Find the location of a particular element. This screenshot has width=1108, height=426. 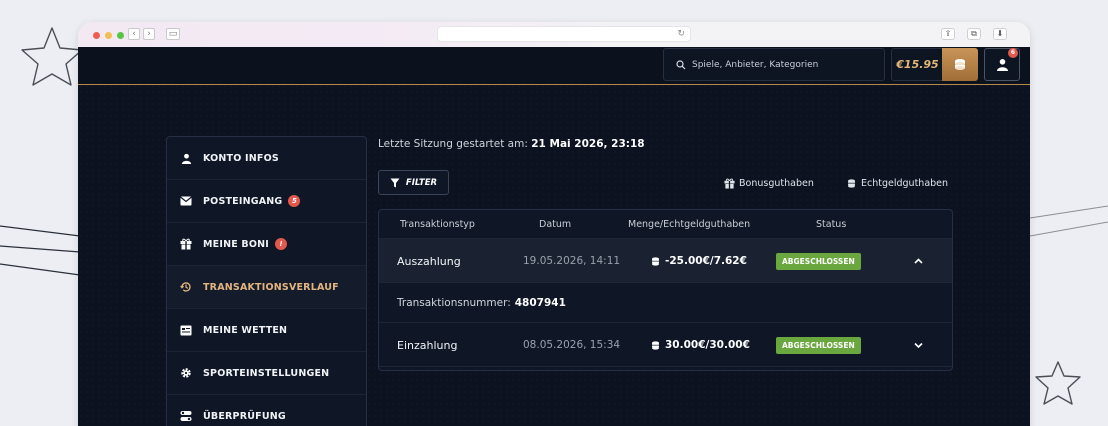

column-header-date: Datum is located at coordinates (555, 224).